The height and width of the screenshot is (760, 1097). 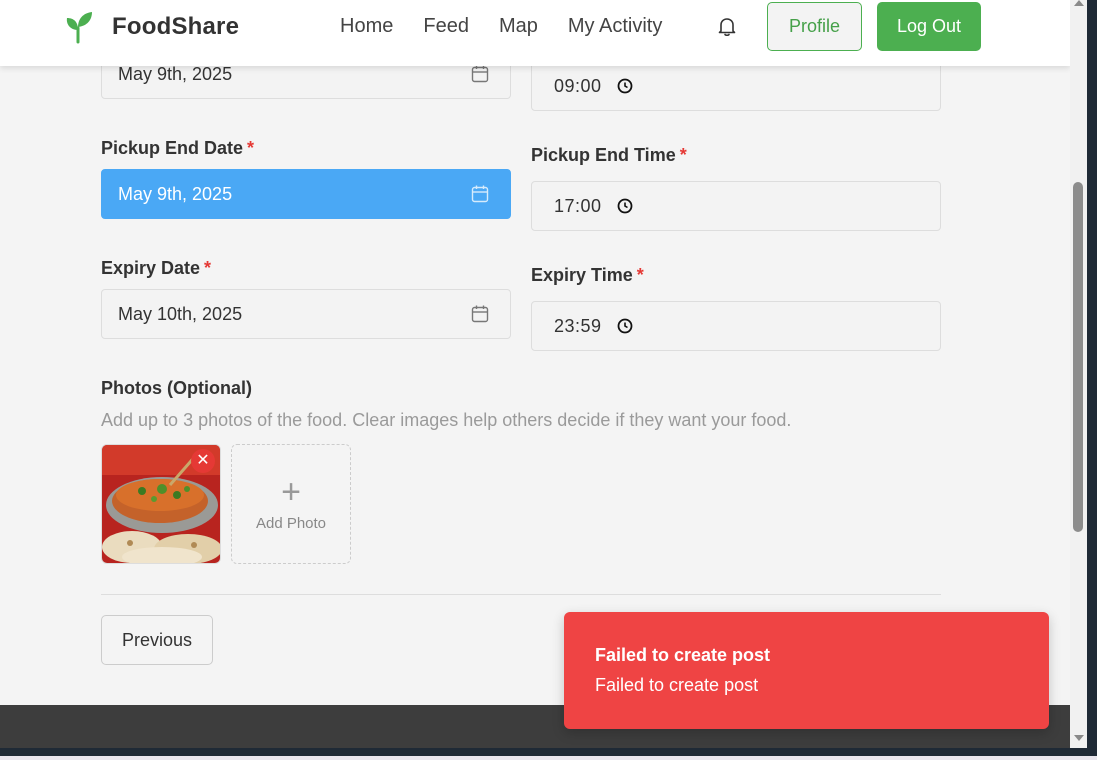 I want to click on expiry-time-field: 23:59, so click(x=736, y=326).